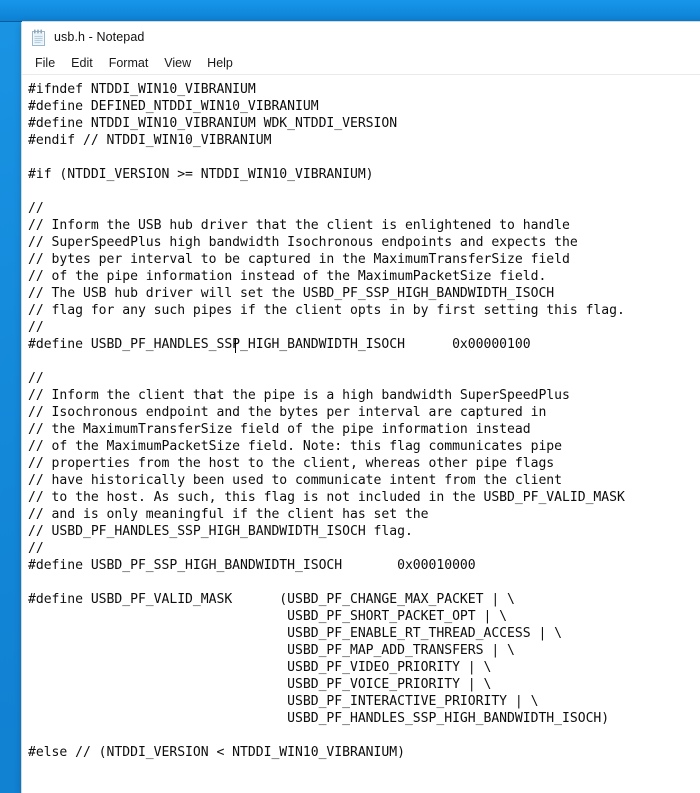  What do you see at coordinates (177, 63) in the screenshot?
I see `menu-item-view: View` at bounding box center [177, 63].